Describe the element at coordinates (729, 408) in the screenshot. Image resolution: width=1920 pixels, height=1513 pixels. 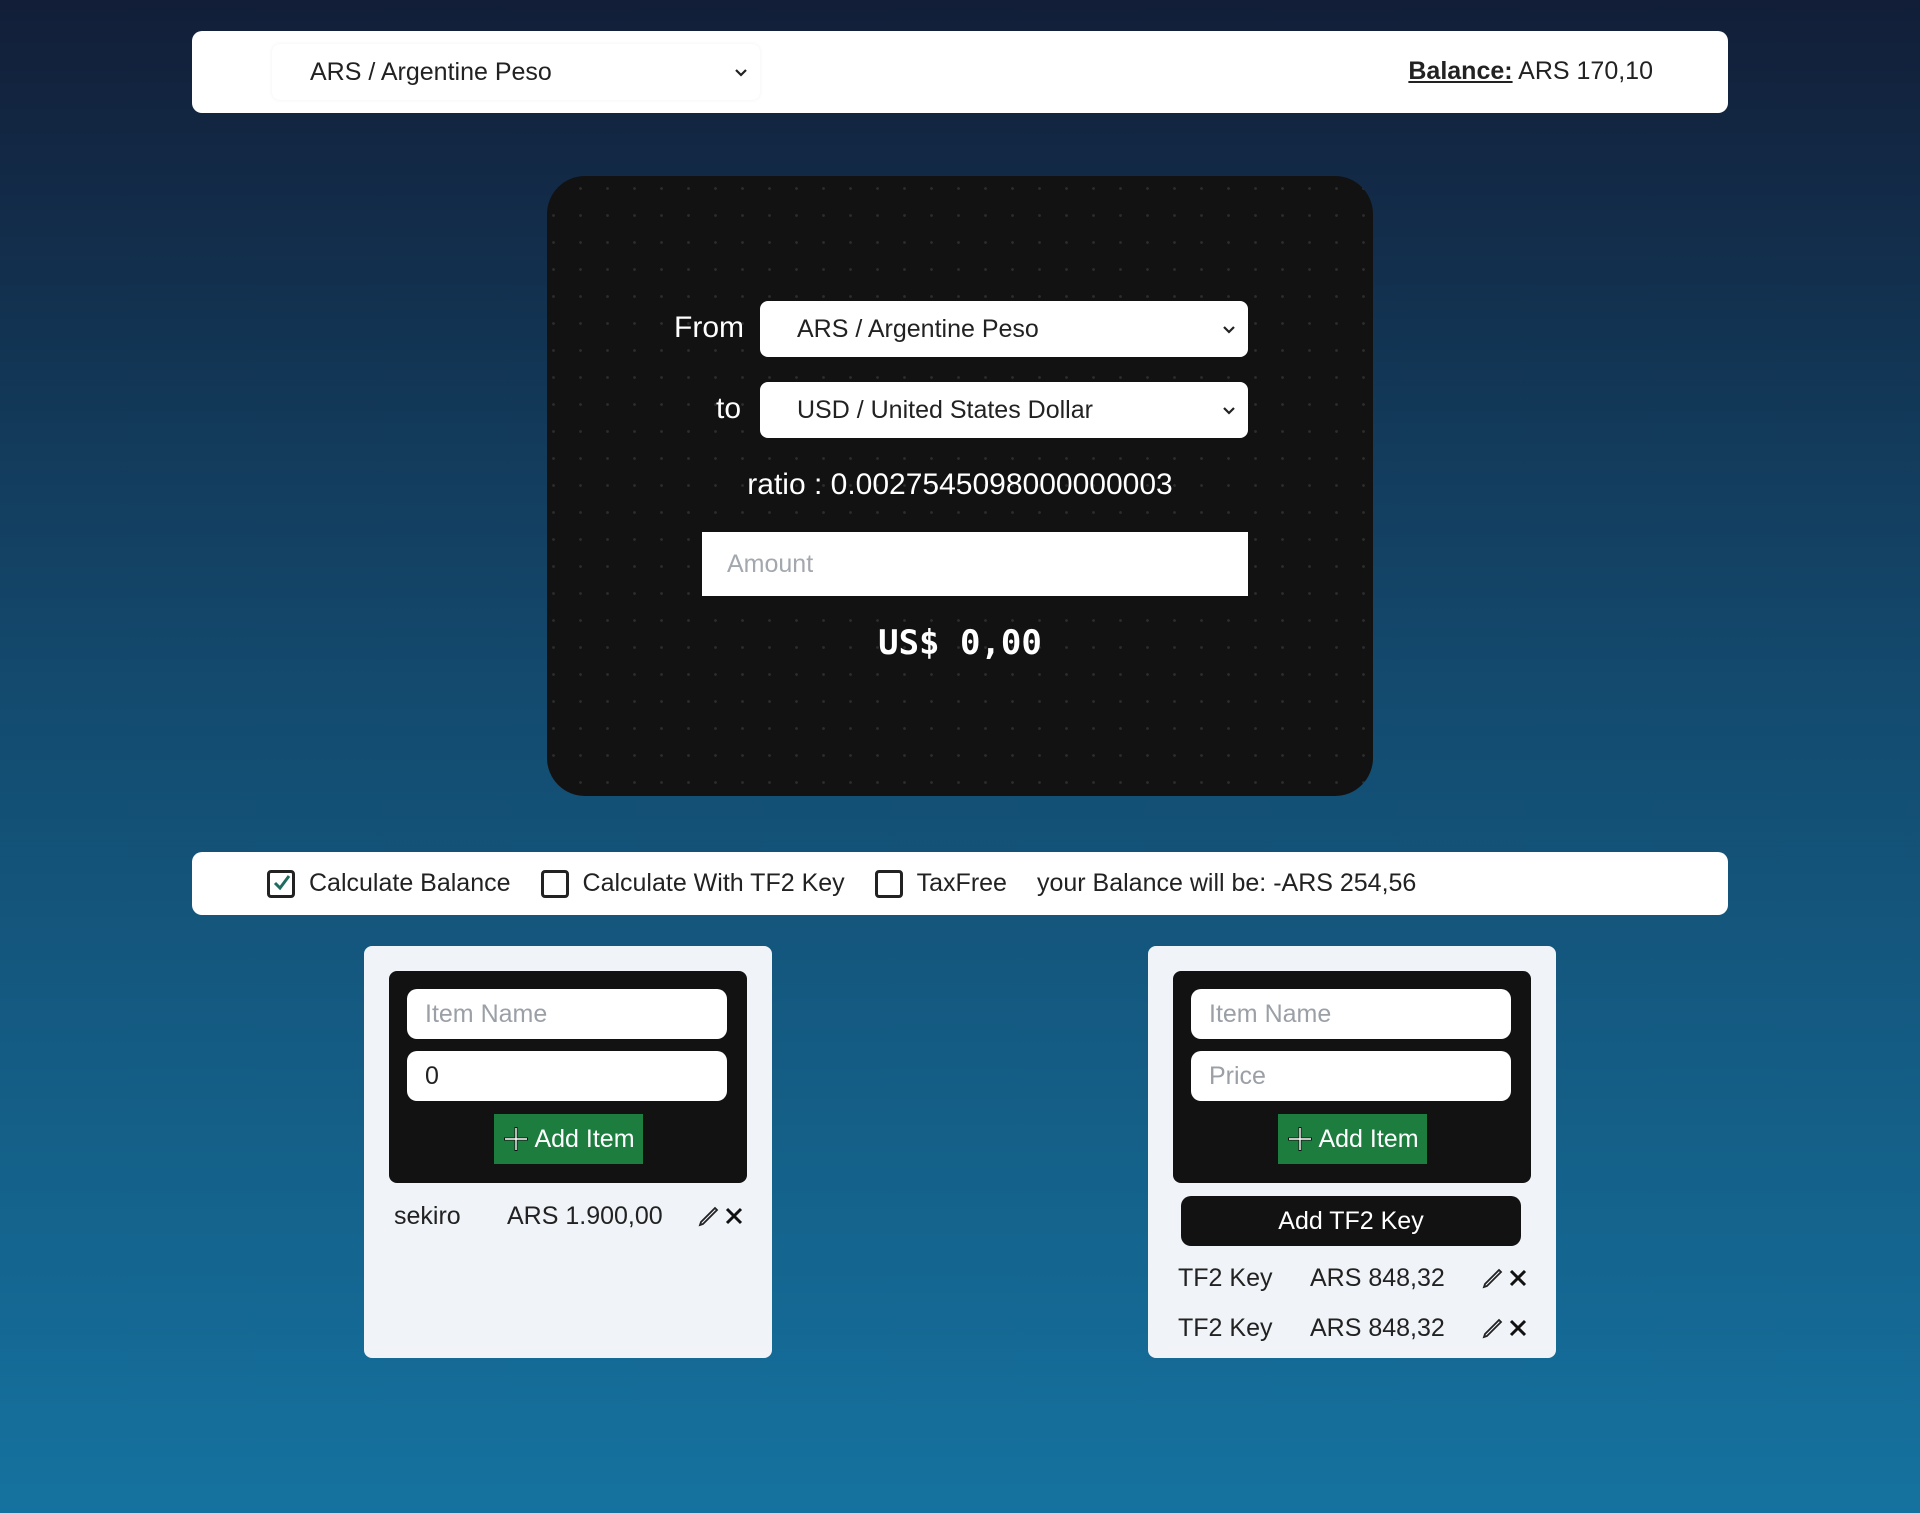
I see `to-label: to` at that location.